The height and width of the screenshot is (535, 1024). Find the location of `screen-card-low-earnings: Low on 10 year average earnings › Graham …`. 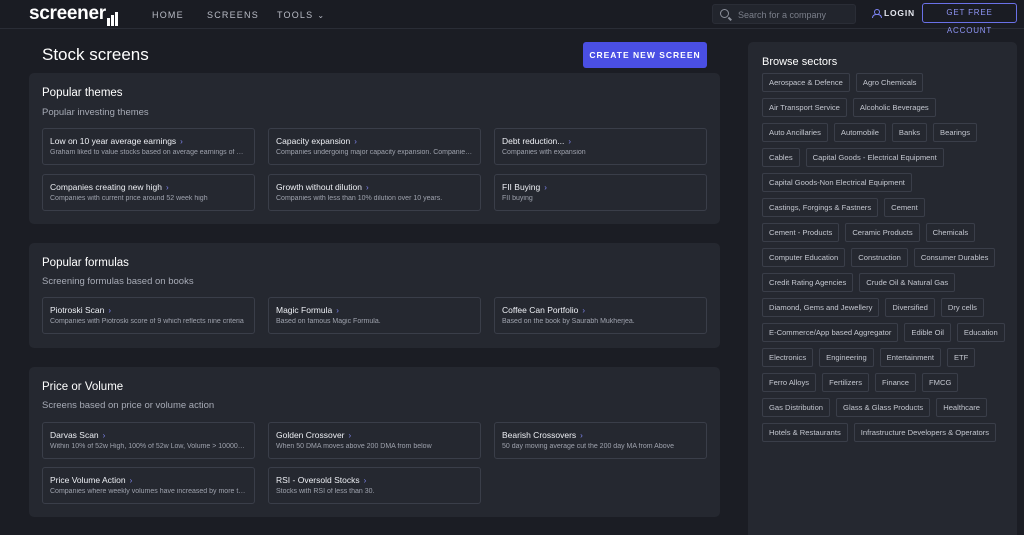

screen-card-low-earnings: Low on 10 year average earnings › Graham … is located at coordinates (148, 146).